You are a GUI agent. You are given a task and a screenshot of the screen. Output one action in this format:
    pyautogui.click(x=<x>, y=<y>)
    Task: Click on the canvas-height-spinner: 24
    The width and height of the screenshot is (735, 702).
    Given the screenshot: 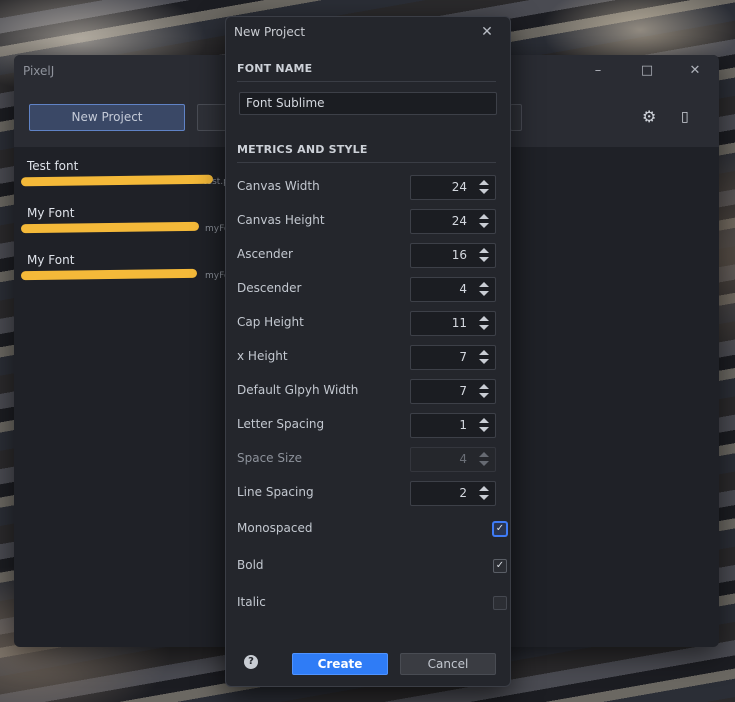 What is the action you would take?
    pyautogui.click(x=453, y=221)
    